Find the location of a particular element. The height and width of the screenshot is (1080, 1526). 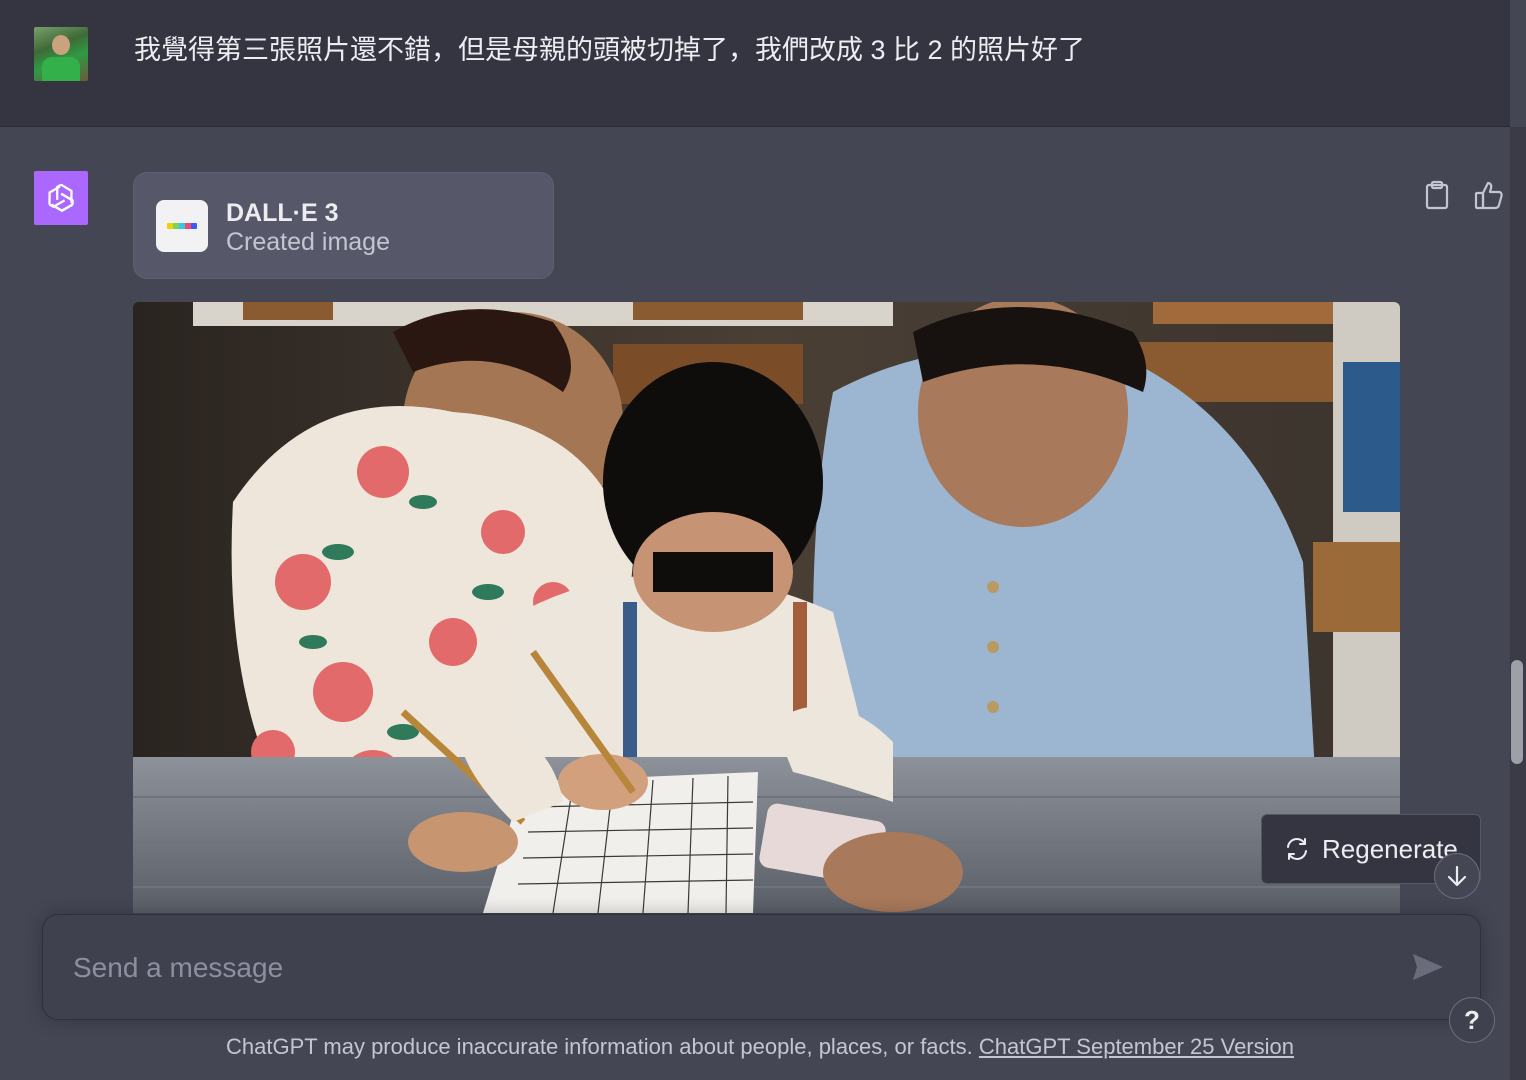

clipboard-icon is located at coordinates (1437, 195).